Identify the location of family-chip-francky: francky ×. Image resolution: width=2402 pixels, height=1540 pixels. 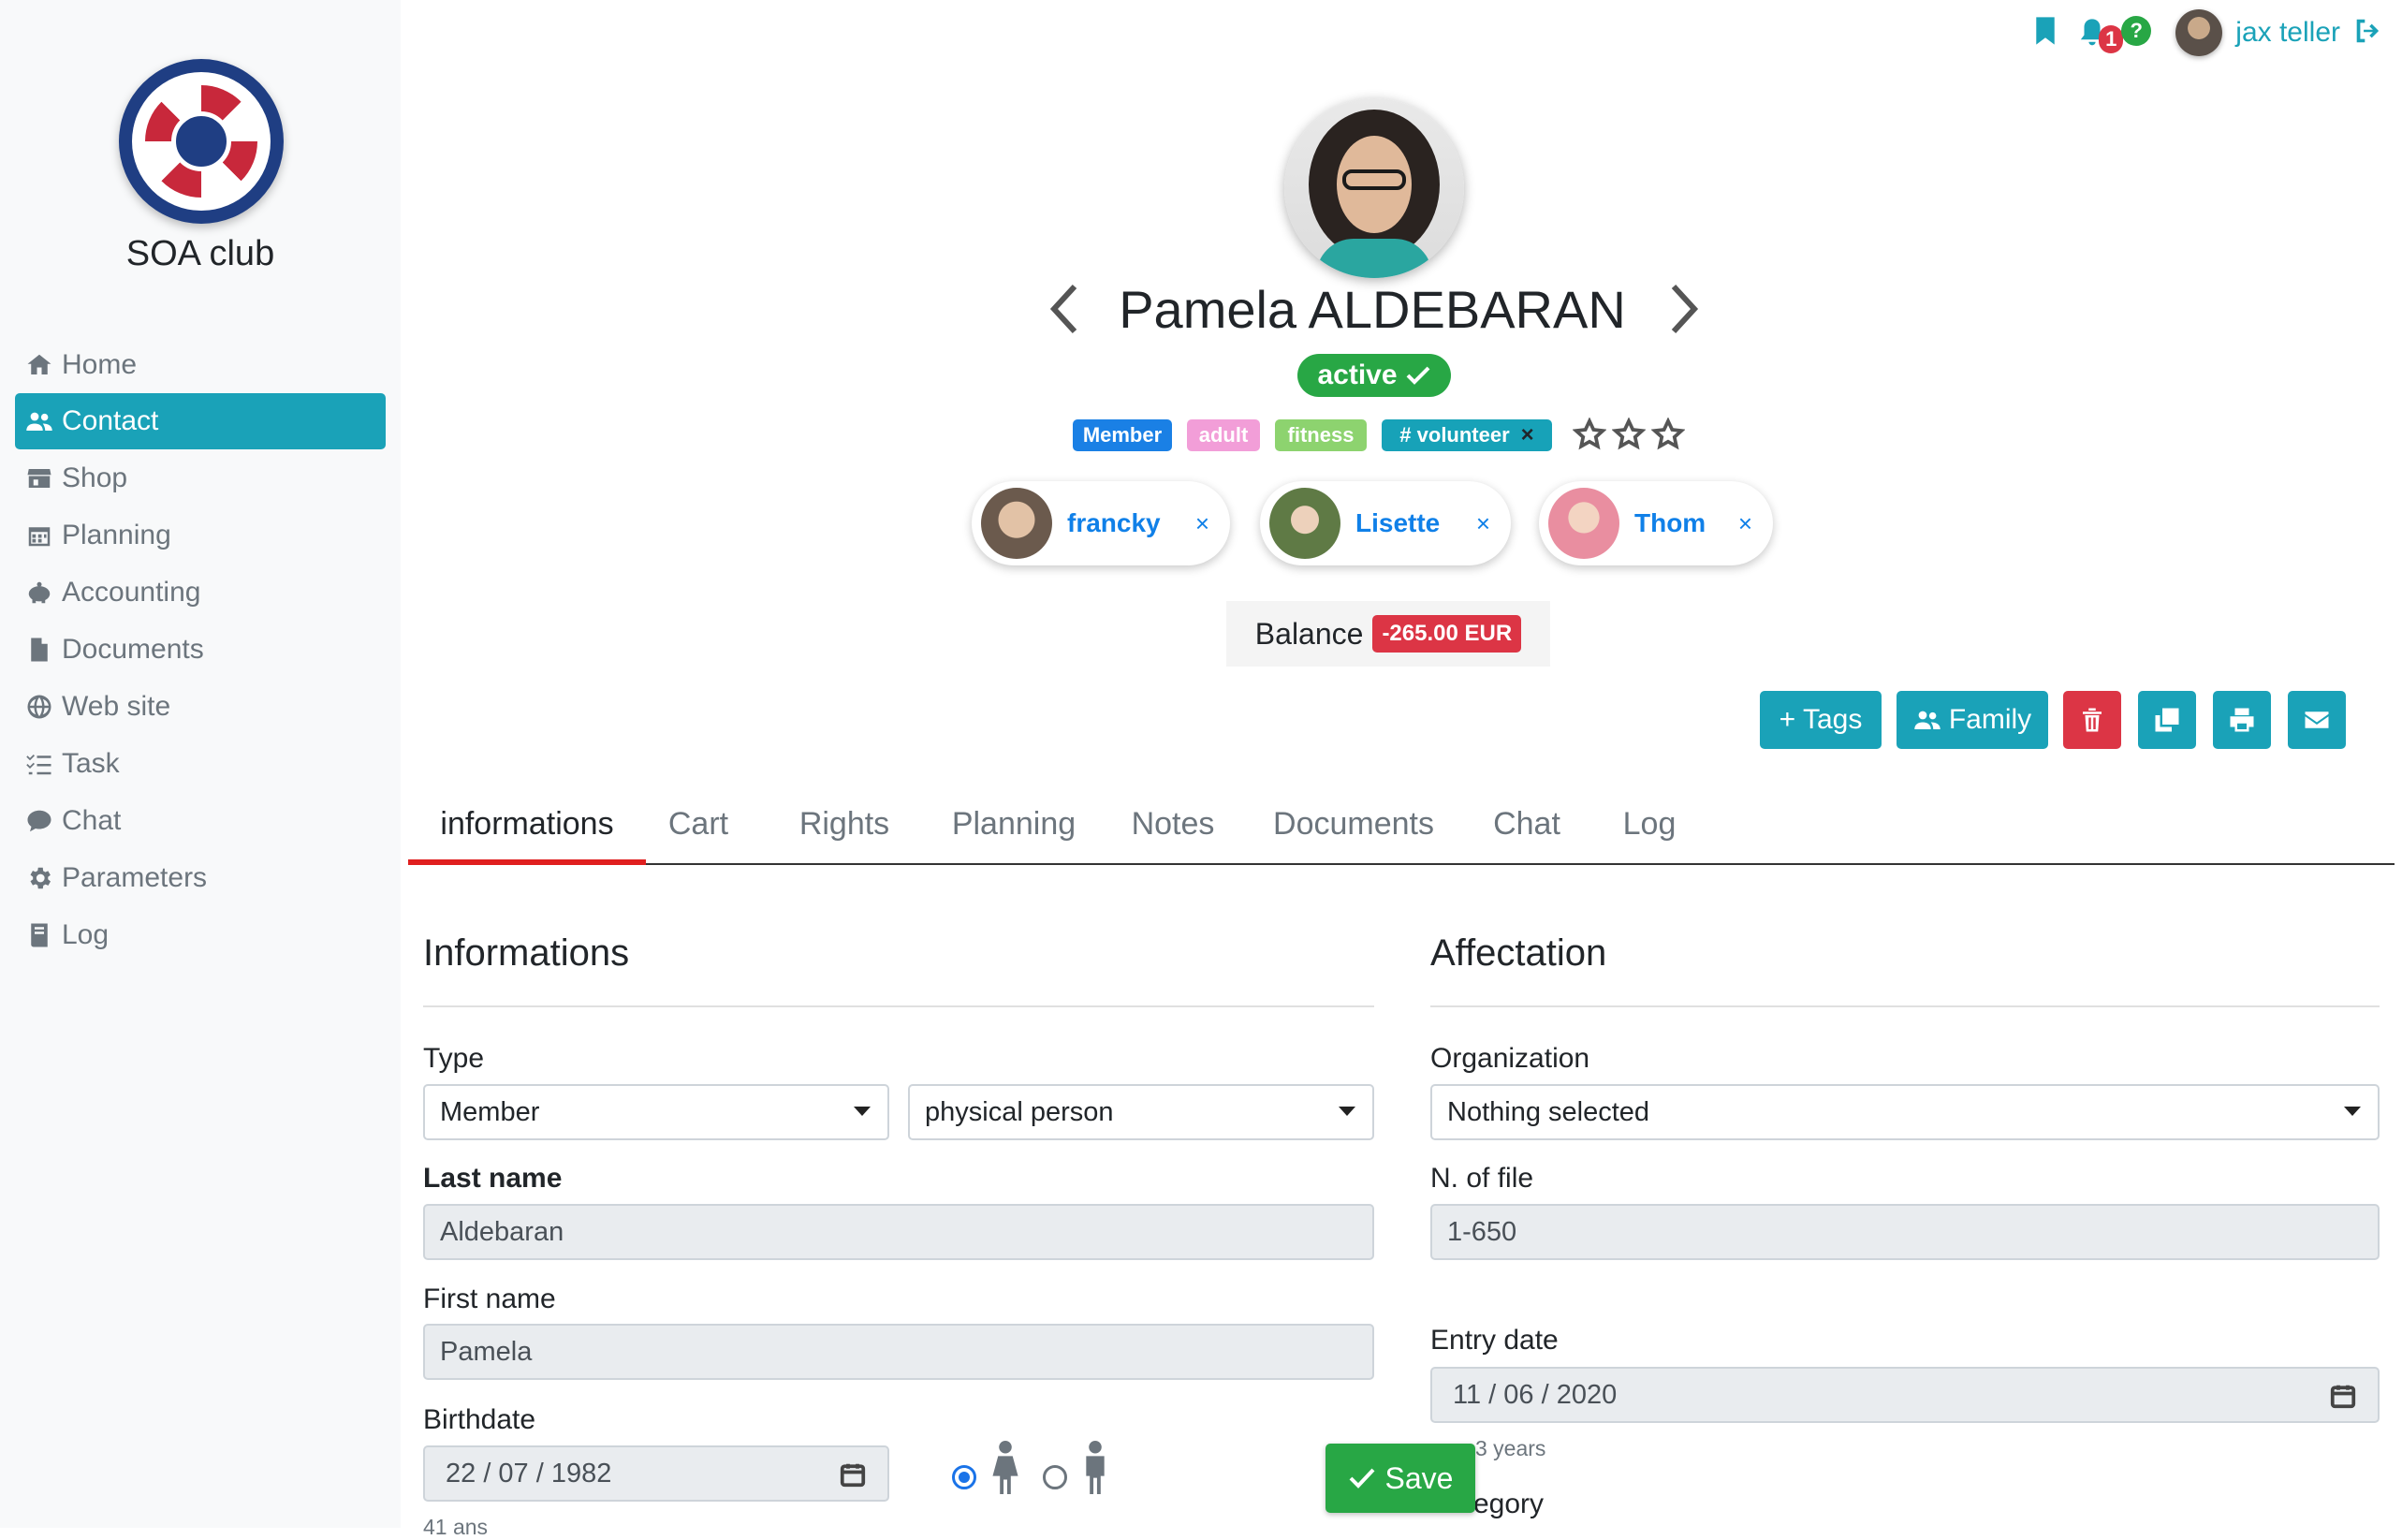
(1101, 523).